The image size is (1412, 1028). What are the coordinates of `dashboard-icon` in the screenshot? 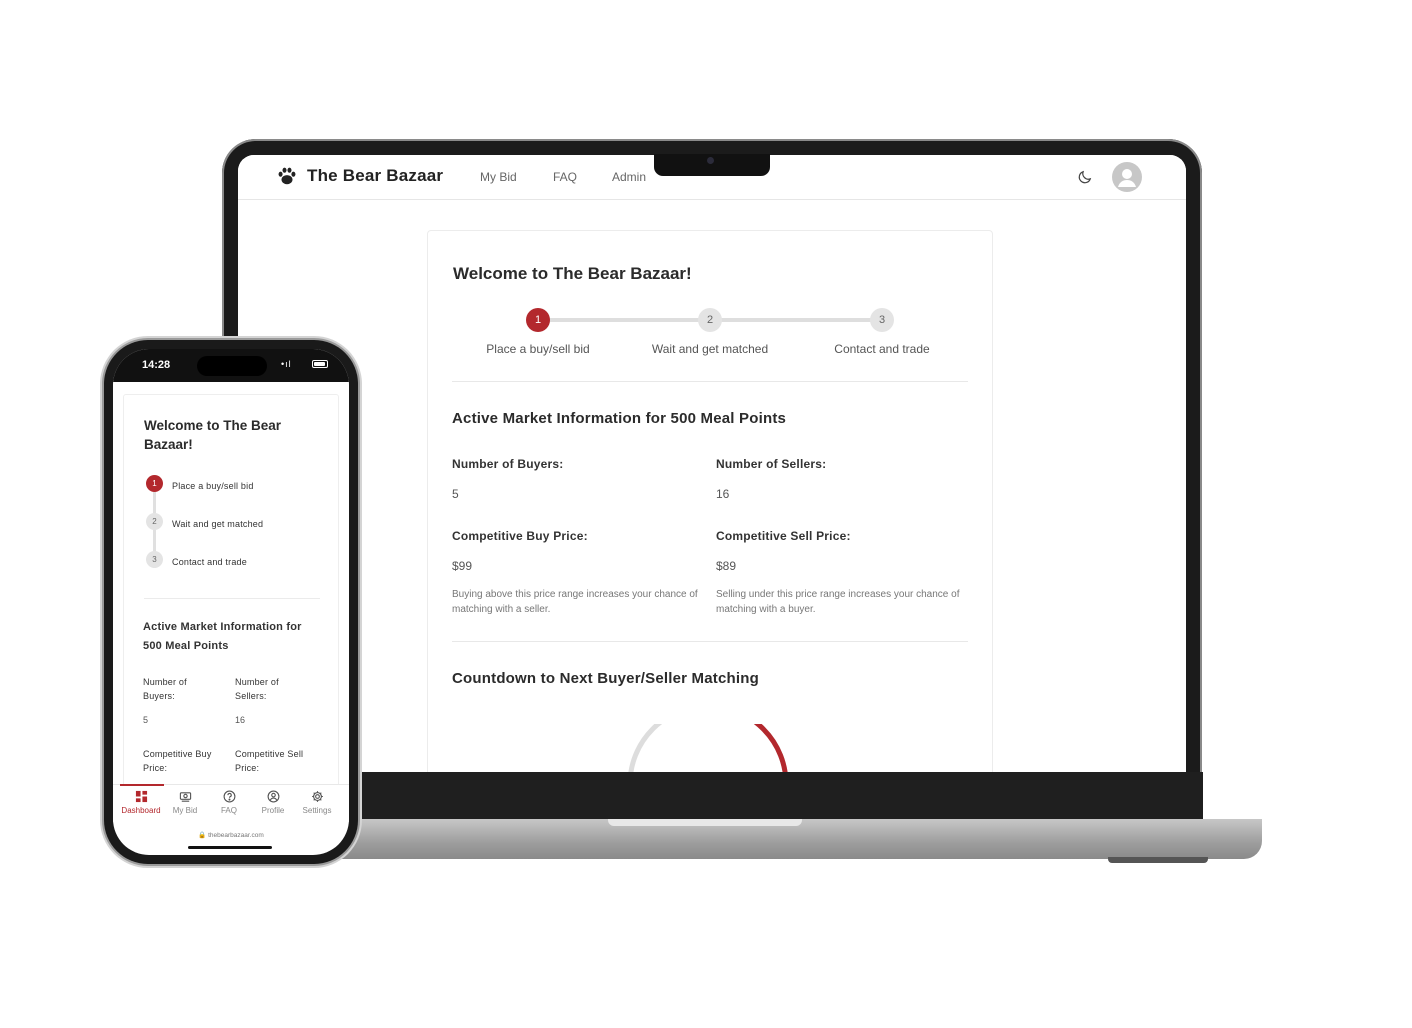 It's located at (141, 796).